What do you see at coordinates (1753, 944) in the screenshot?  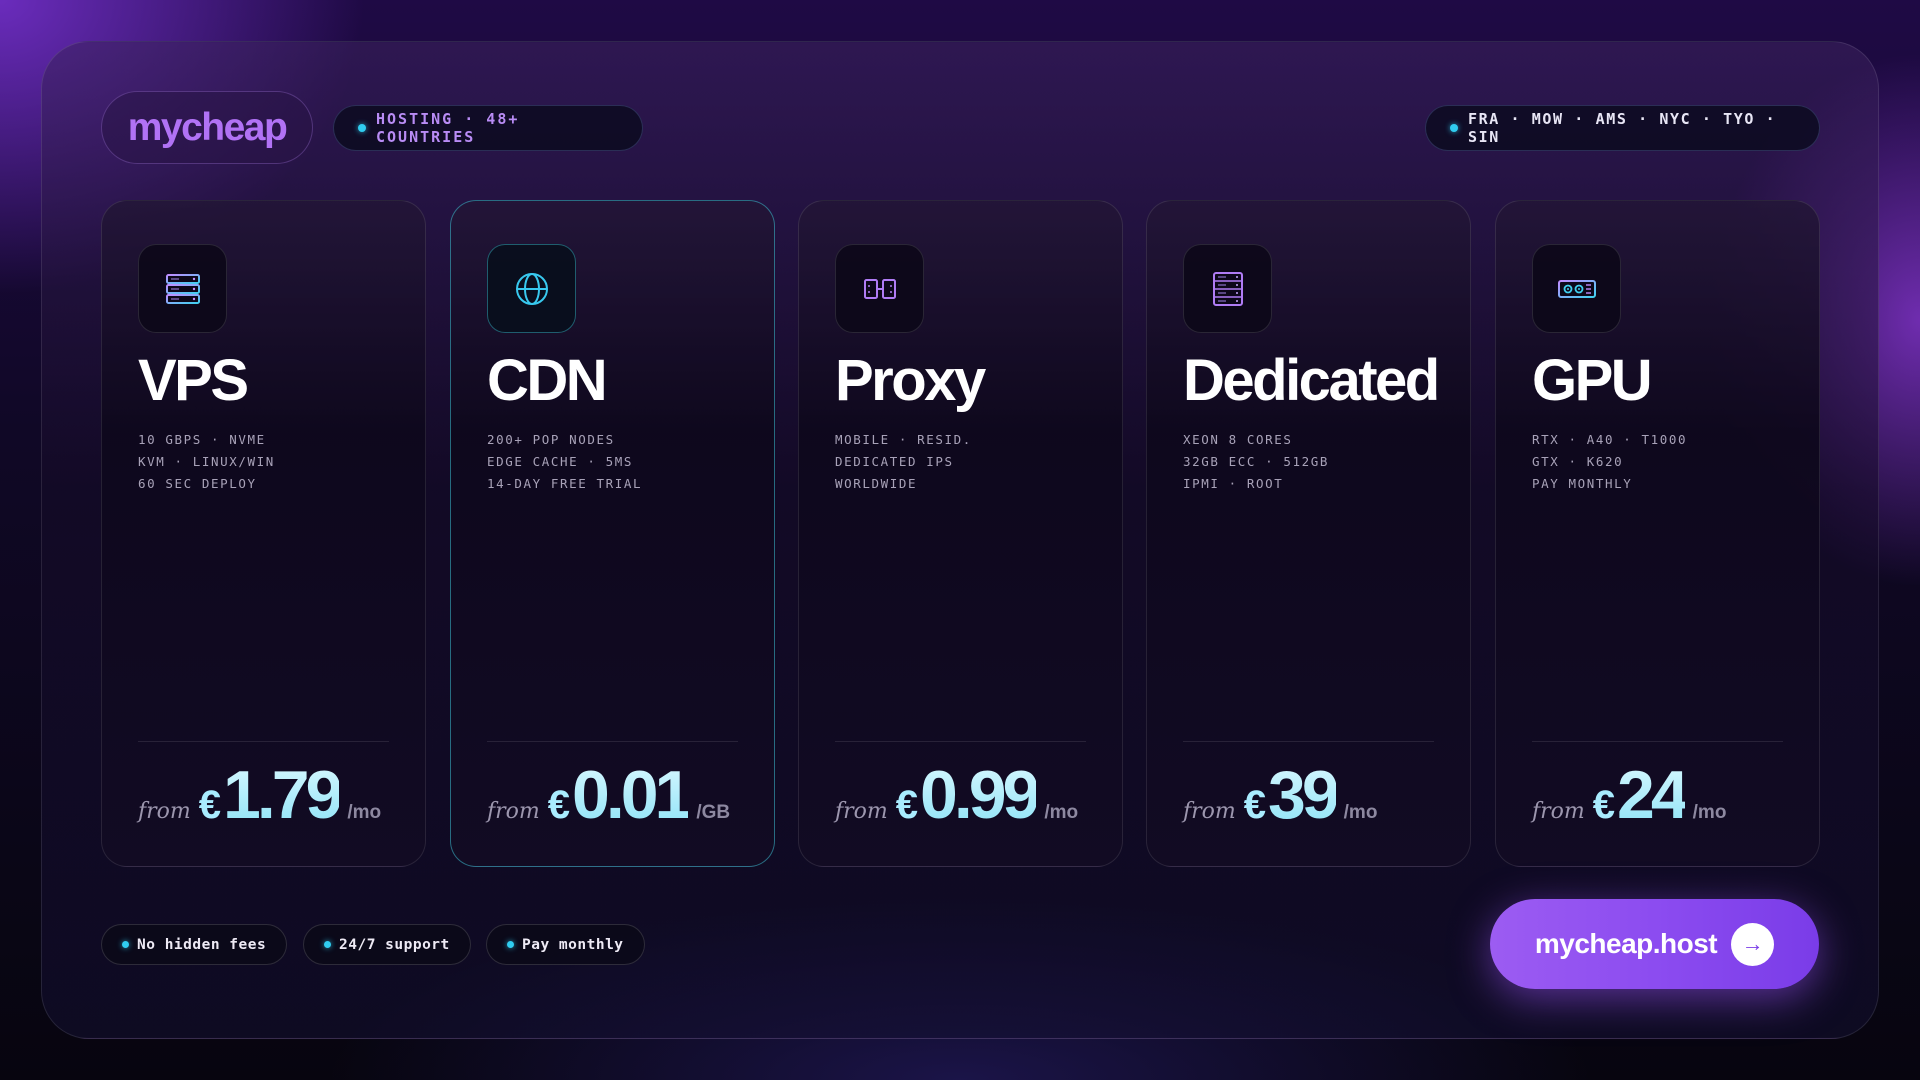 I see `arrow-right-icon: →` at bounding box center [1753, 944].